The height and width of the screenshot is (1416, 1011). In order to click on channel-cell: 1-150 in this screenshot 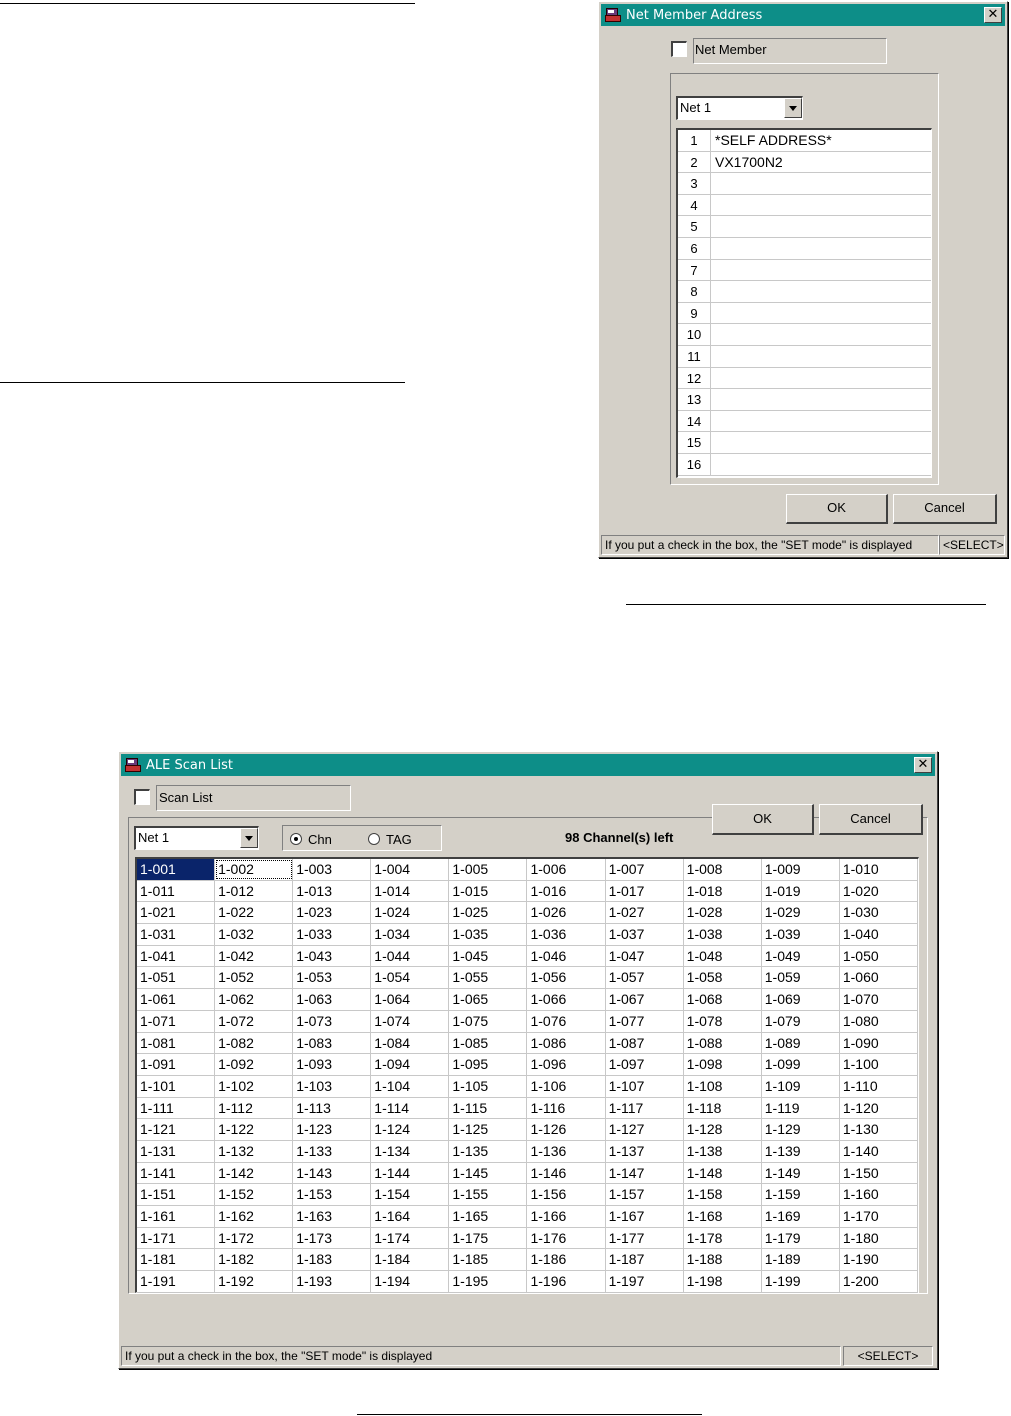, I will do `click(879, 1173)`.